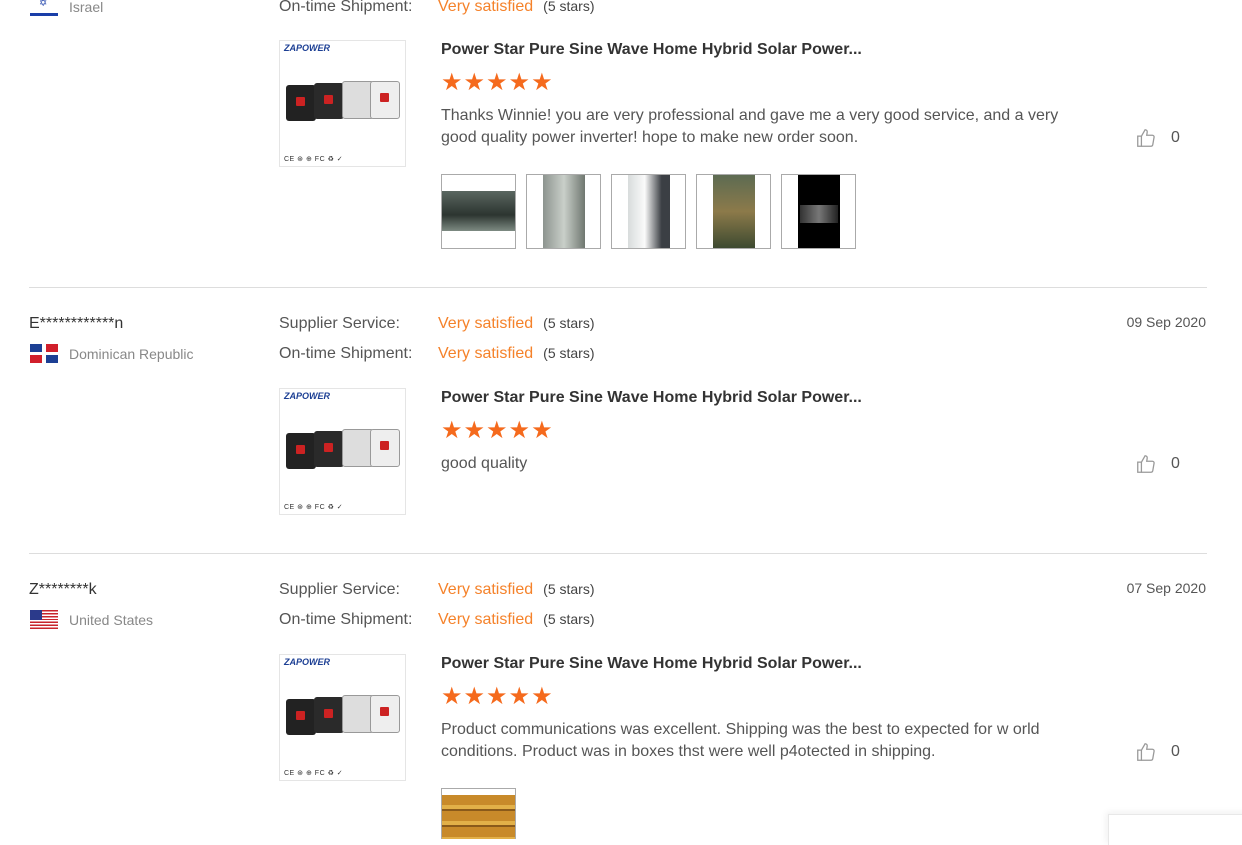  I want to click on flag-israel-icon, so click(44, 8).